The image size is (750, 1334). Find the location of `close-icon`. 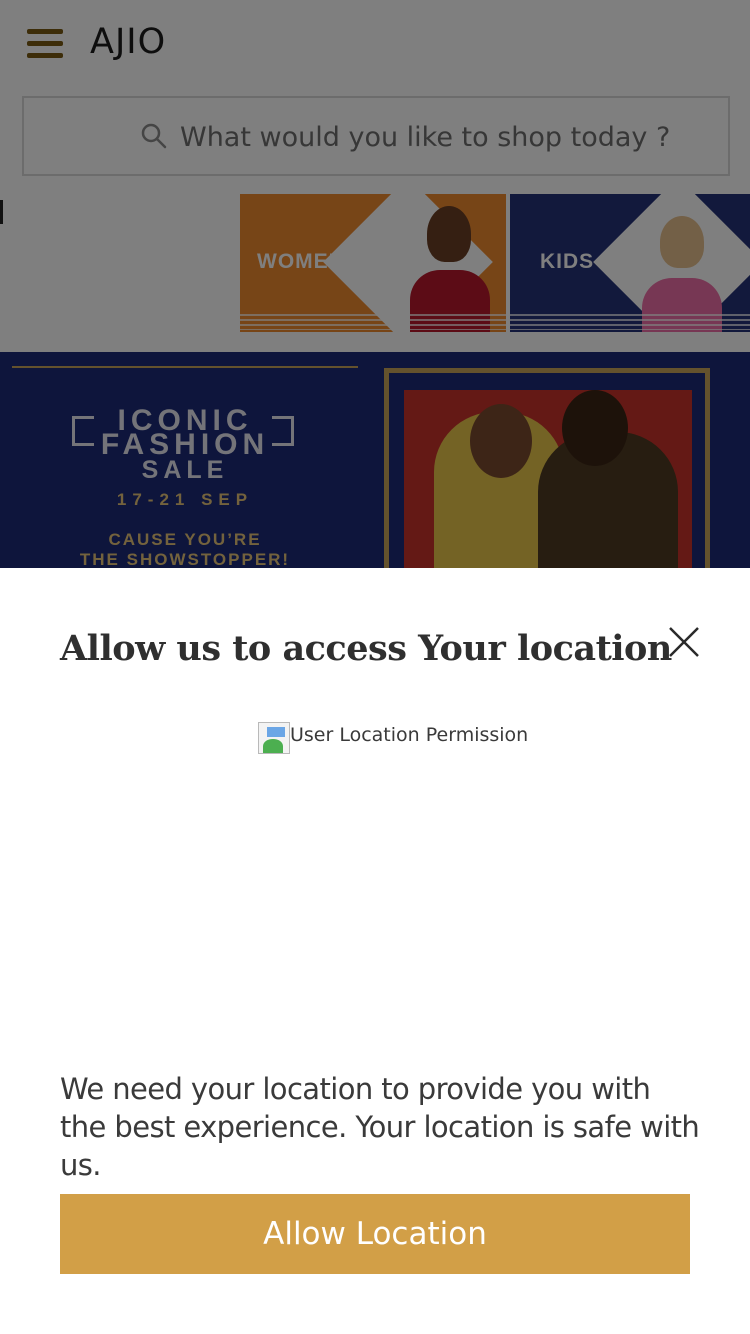

close-icon is located at coordinates (684, 642).